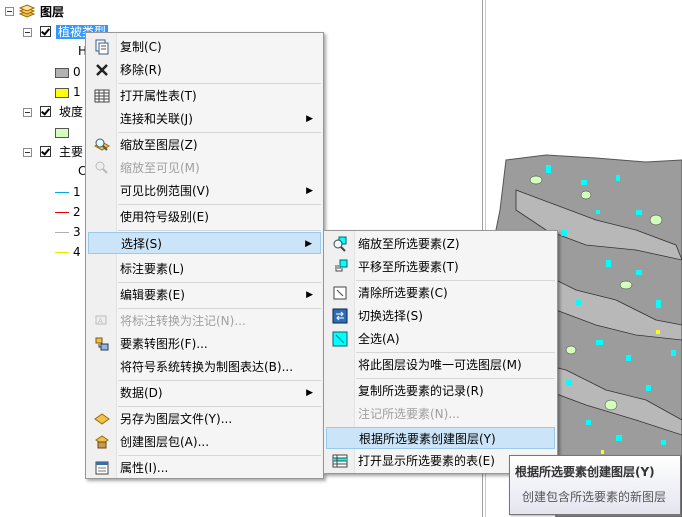 Image resolution: width=682 pixels, height=517 pixels. Describe the element at coordinates (77, 92) in the screenshot. I see `layer1-class1-label: 1` at that location.